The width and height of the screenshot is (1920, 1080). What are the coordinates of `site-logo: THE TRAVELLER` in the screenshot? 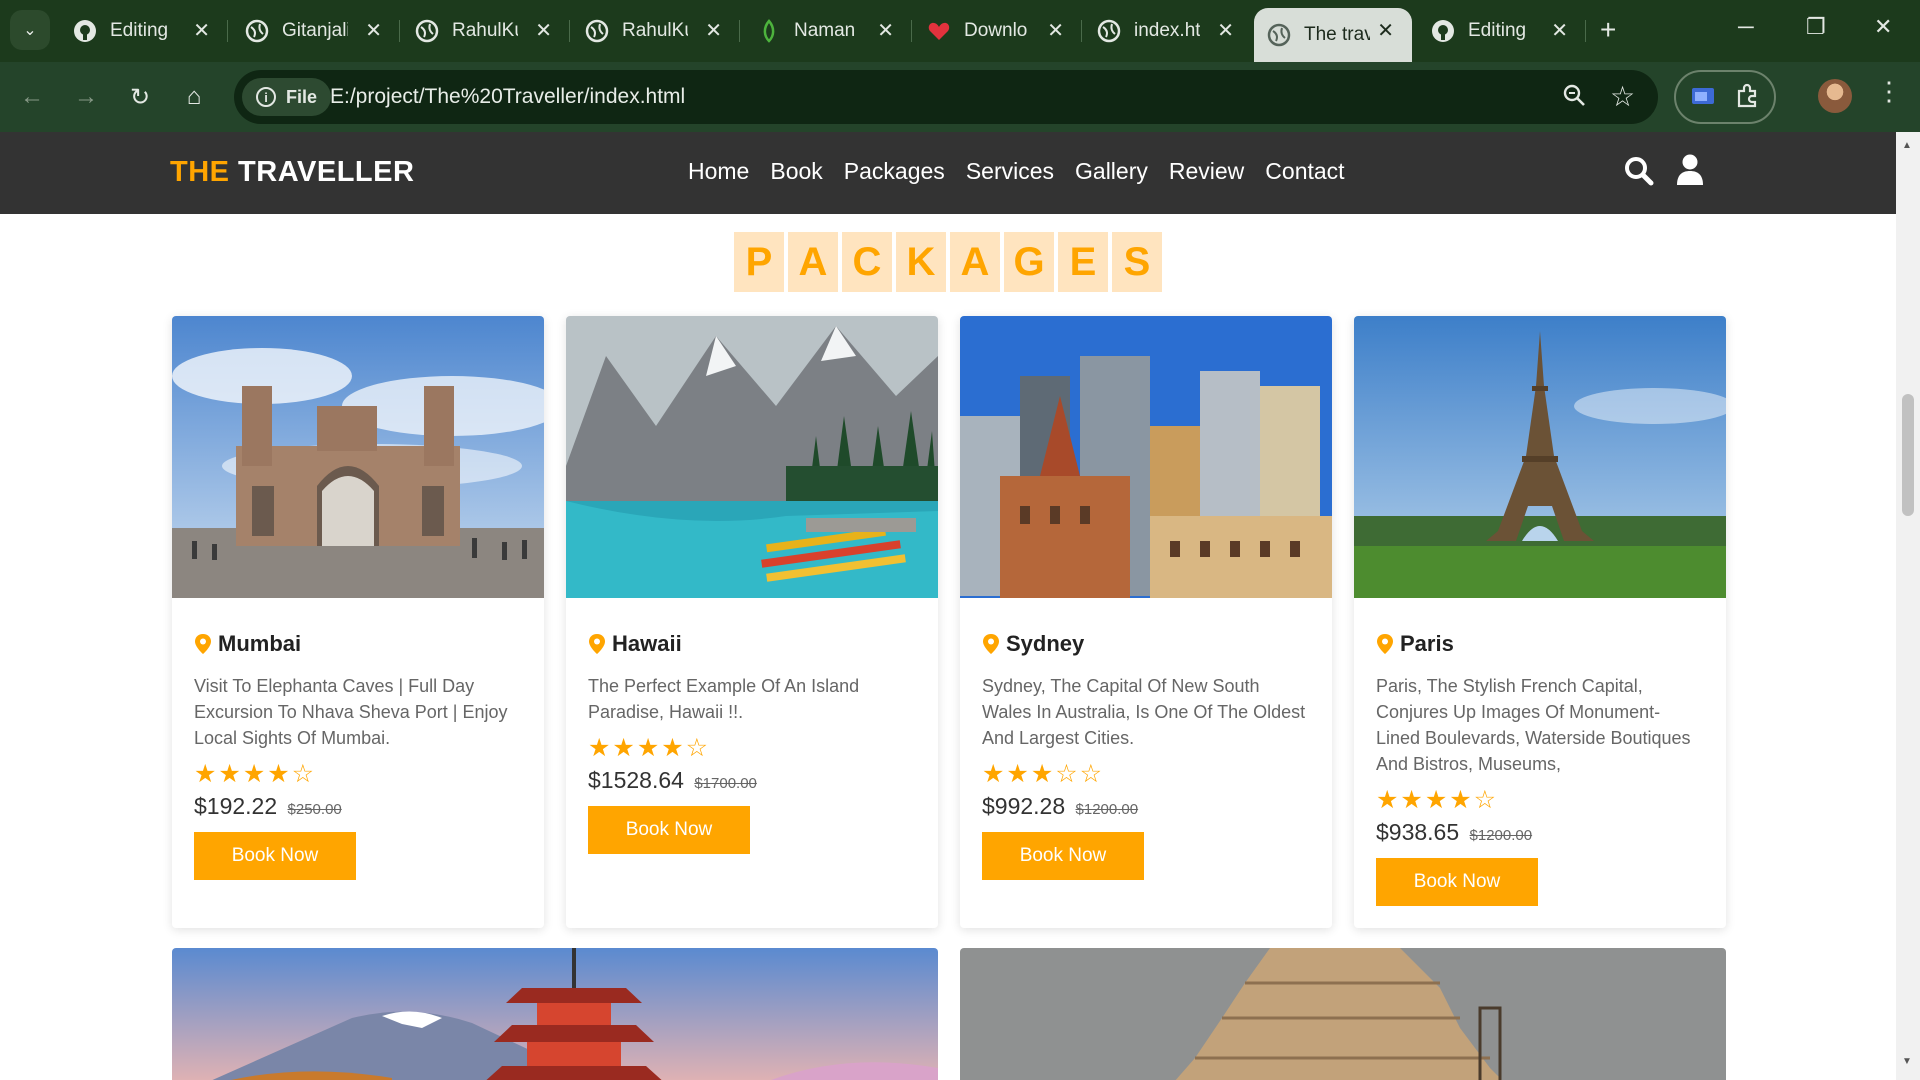 It's located at (292, 172).